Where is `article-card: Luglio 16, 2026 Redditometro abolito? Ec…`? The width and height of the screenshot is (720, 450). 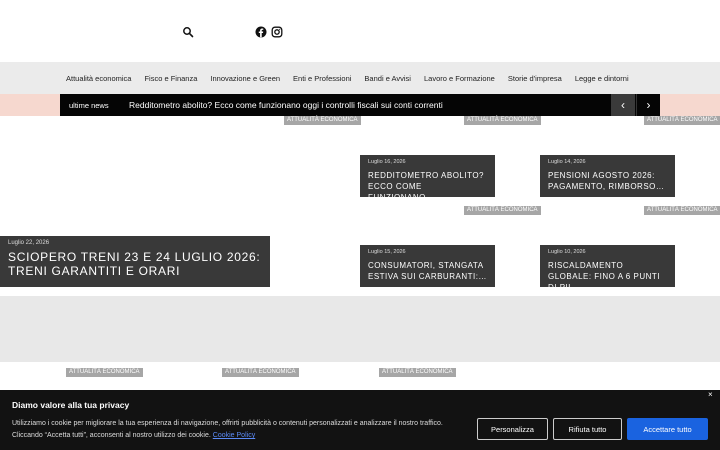
article-card: Luglio 16, 2026 Redditometro abolito? Ec… is located at coordinates (427, 178).